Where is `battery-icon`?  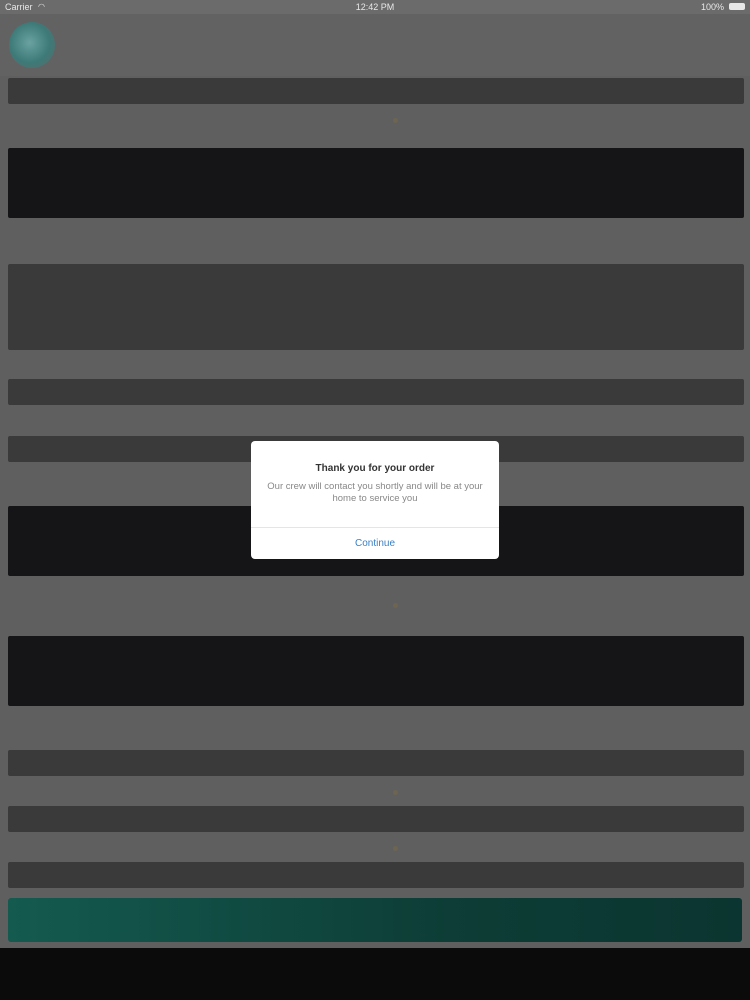 battery-icon is located at coordinates (737, 6).